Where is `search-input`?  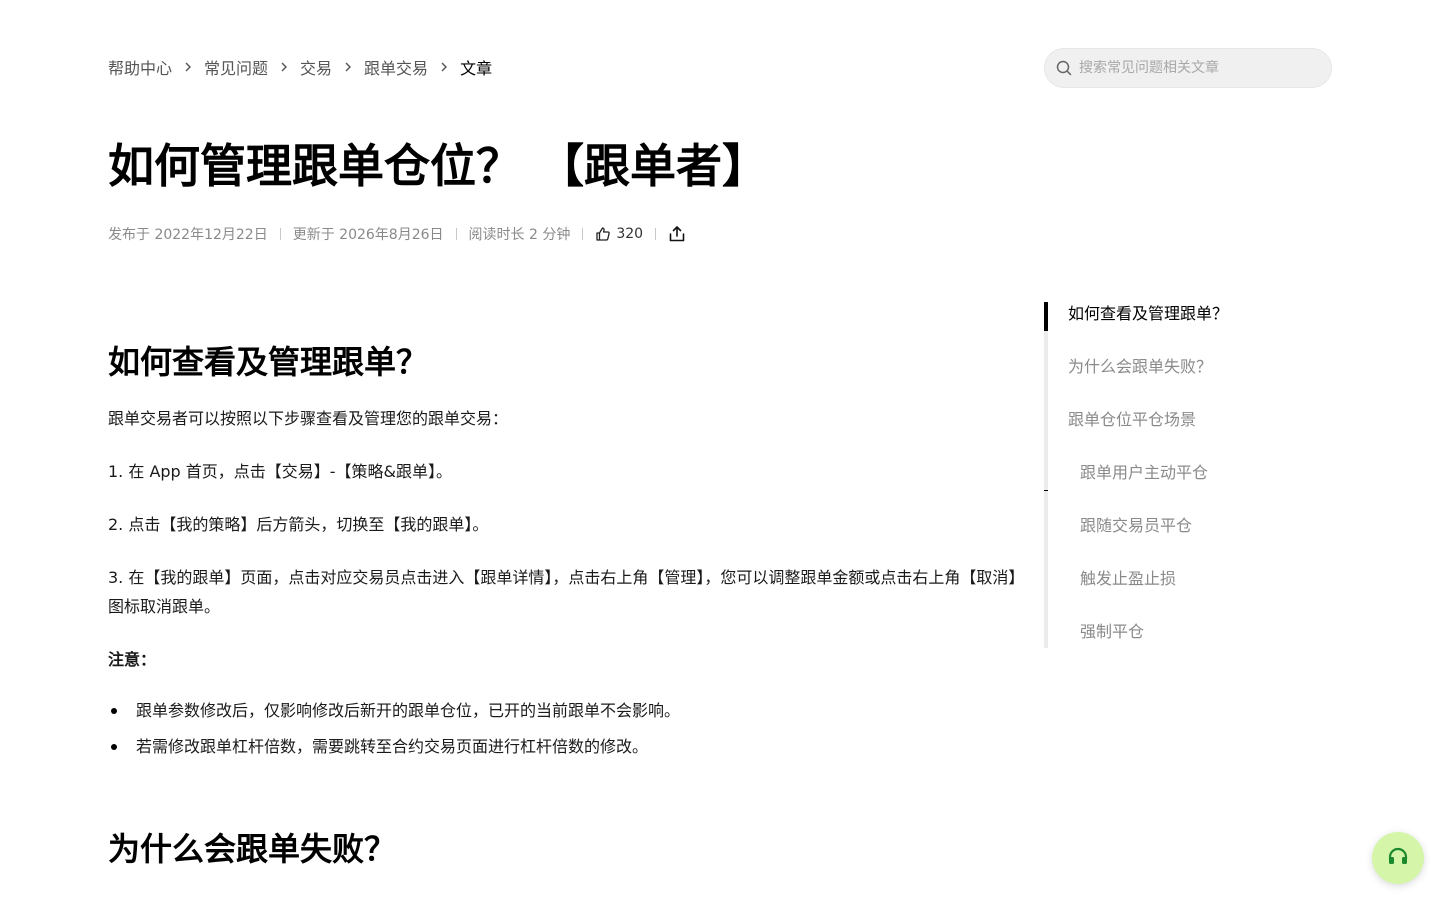
search-input is located at coordinates (1189, 68).